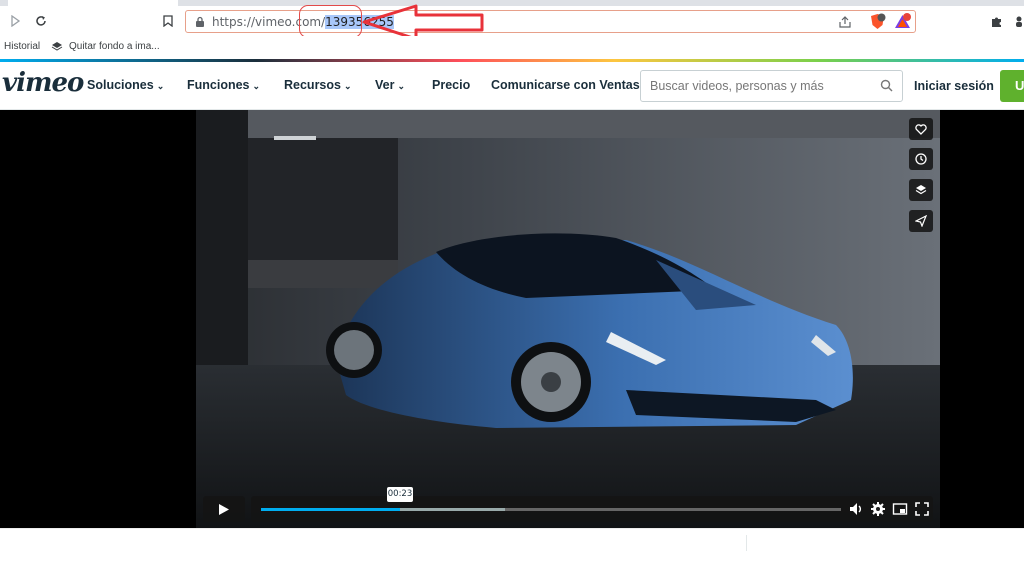 This screenshot has width=1024, height=561. What do you see at coordinates (331, 509) in the screenshot?
I see `progress-played` at bounding box center [331, 509].